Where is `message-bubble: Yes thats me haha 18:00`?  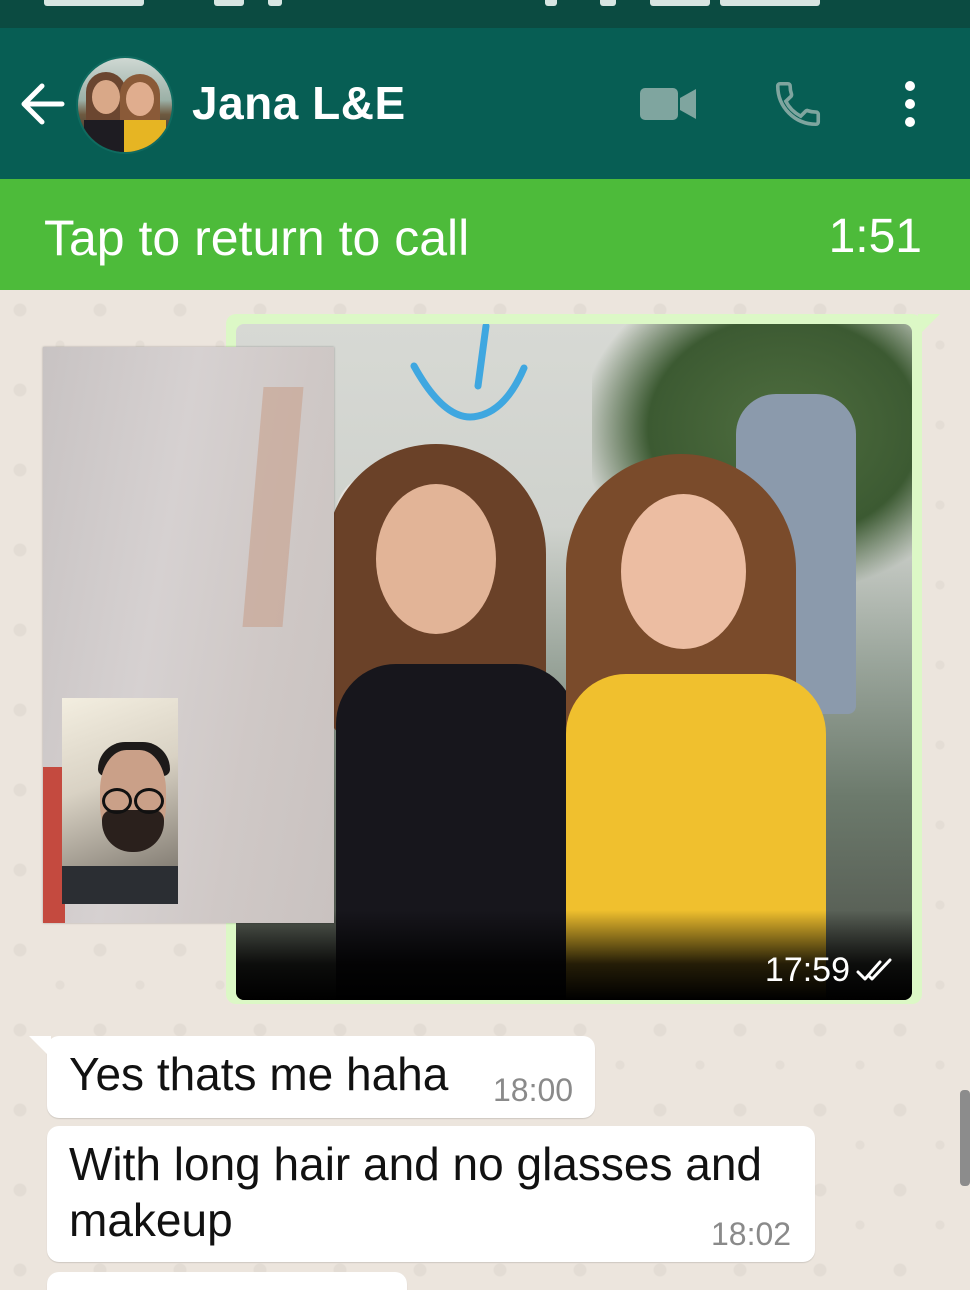
message-bubble: Yes thats me haha 18:00 is located at coordinates (312, 1077).